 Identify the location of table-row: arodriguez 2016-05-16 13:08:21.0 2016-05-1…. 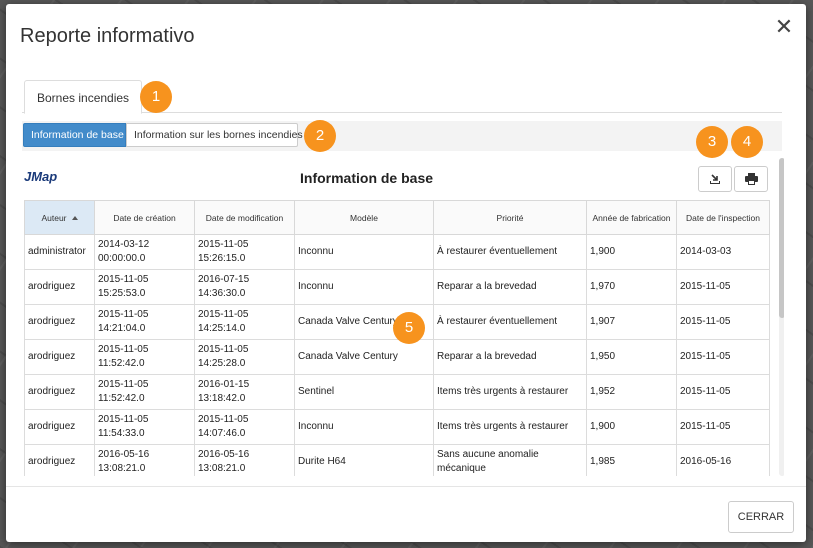
(397, 460).